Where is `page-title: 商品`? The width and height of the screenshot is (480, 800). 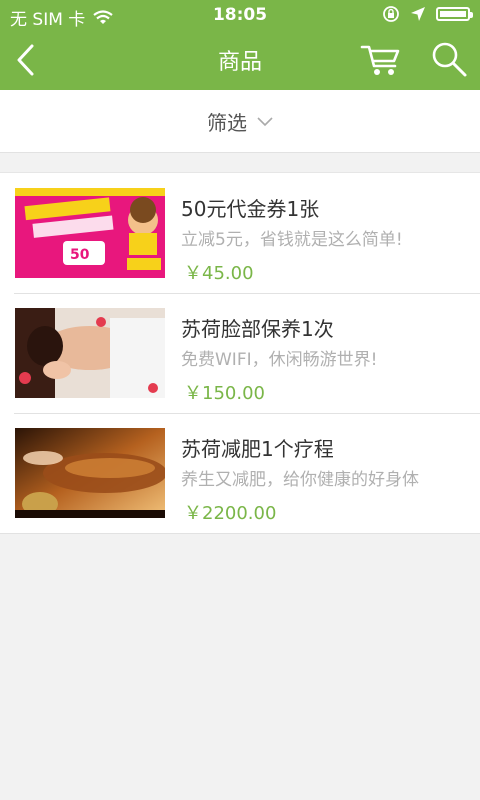 page-title: 商品 is located at coordinates (239, 62).